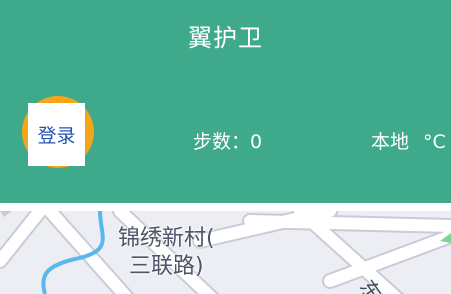  Describe the element at coordinates (225, 38) in the screenshot. I see `app-title: 翼护卫` at that location.